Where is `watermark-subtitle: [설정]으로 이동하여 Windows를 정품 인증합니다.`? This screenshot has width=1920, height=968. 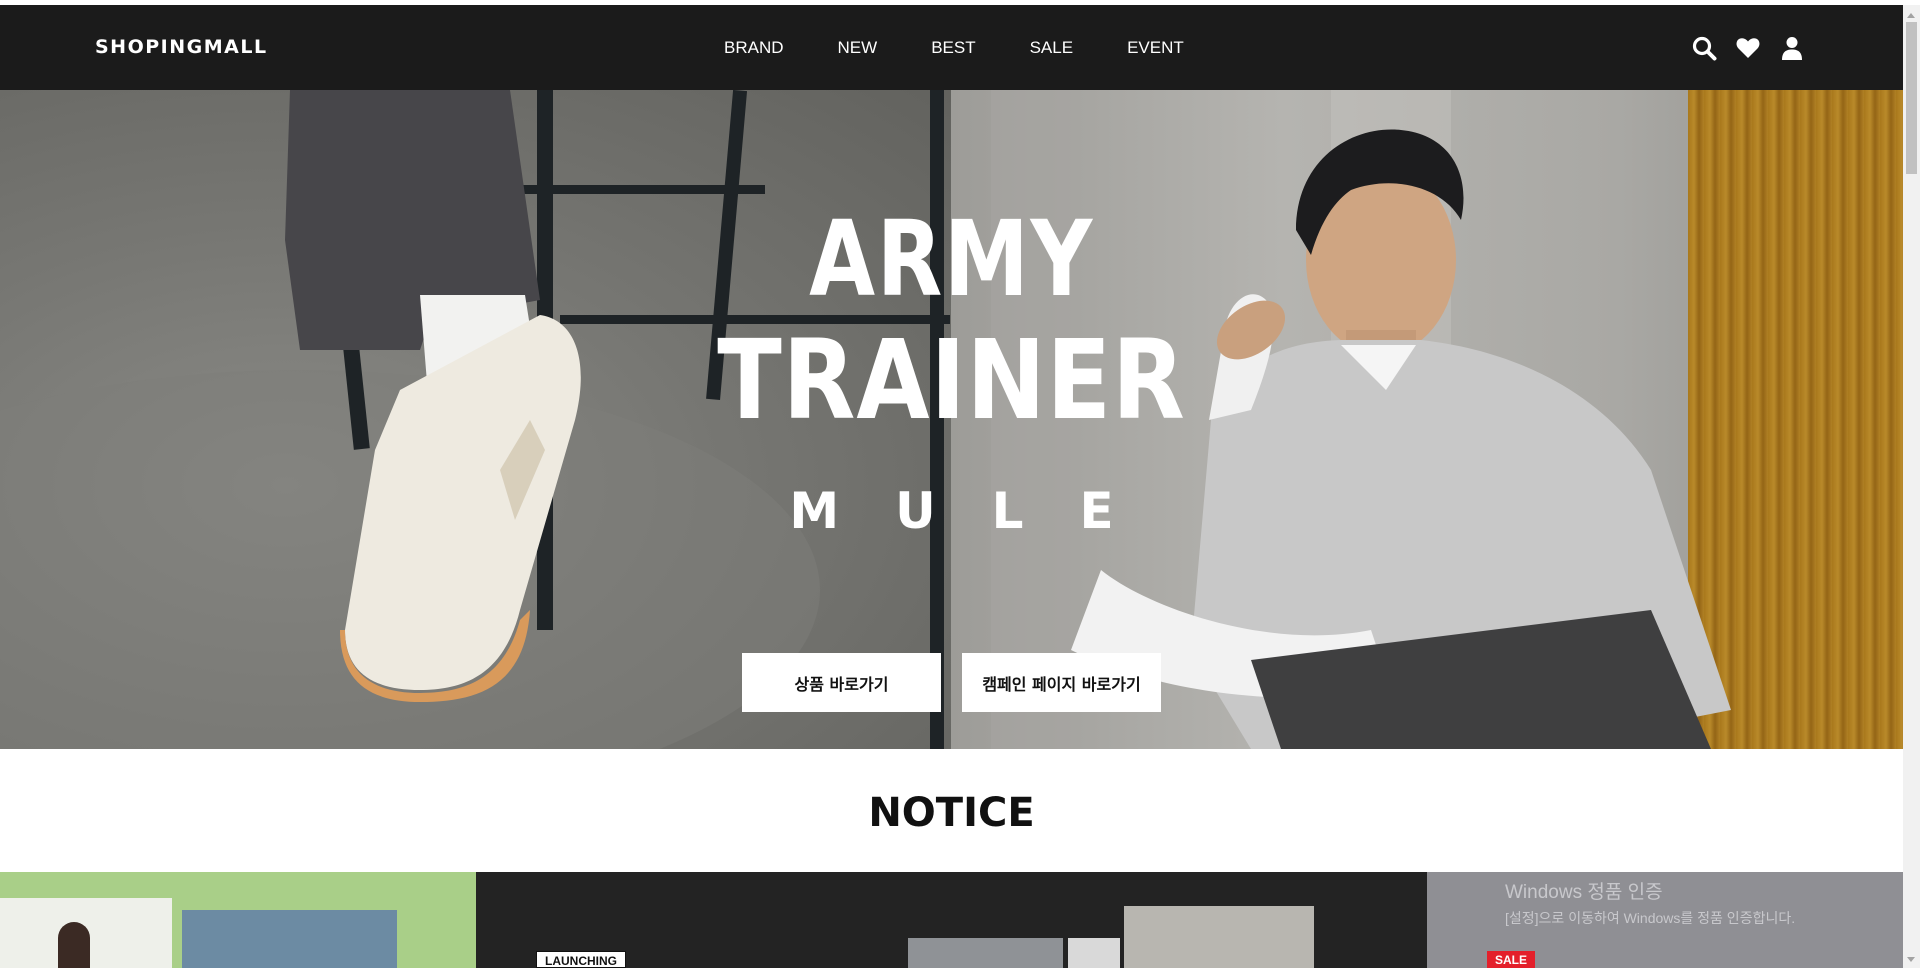 watermark-subtitle: [설정]으로 이동하여 Windows를 정품 인증합니다. is located at coordinates (1650, 918).